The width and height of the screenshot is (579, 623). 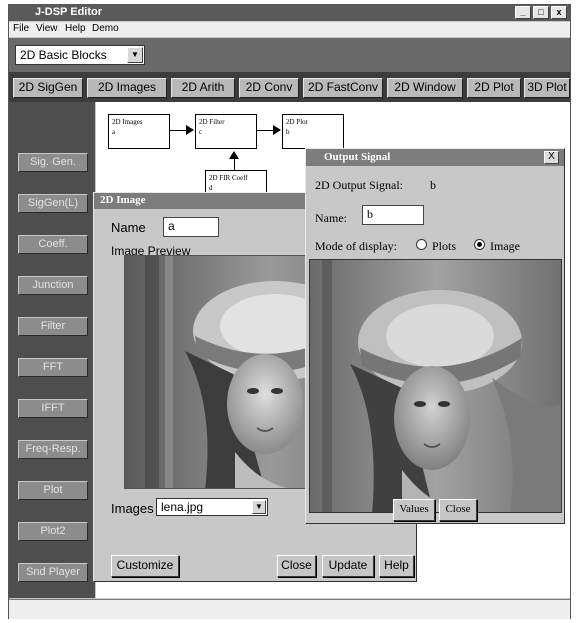 What do you see at coordinates (421, 244) in the screenshot?
I see `radio-plots` at bounding box center [421, 244].